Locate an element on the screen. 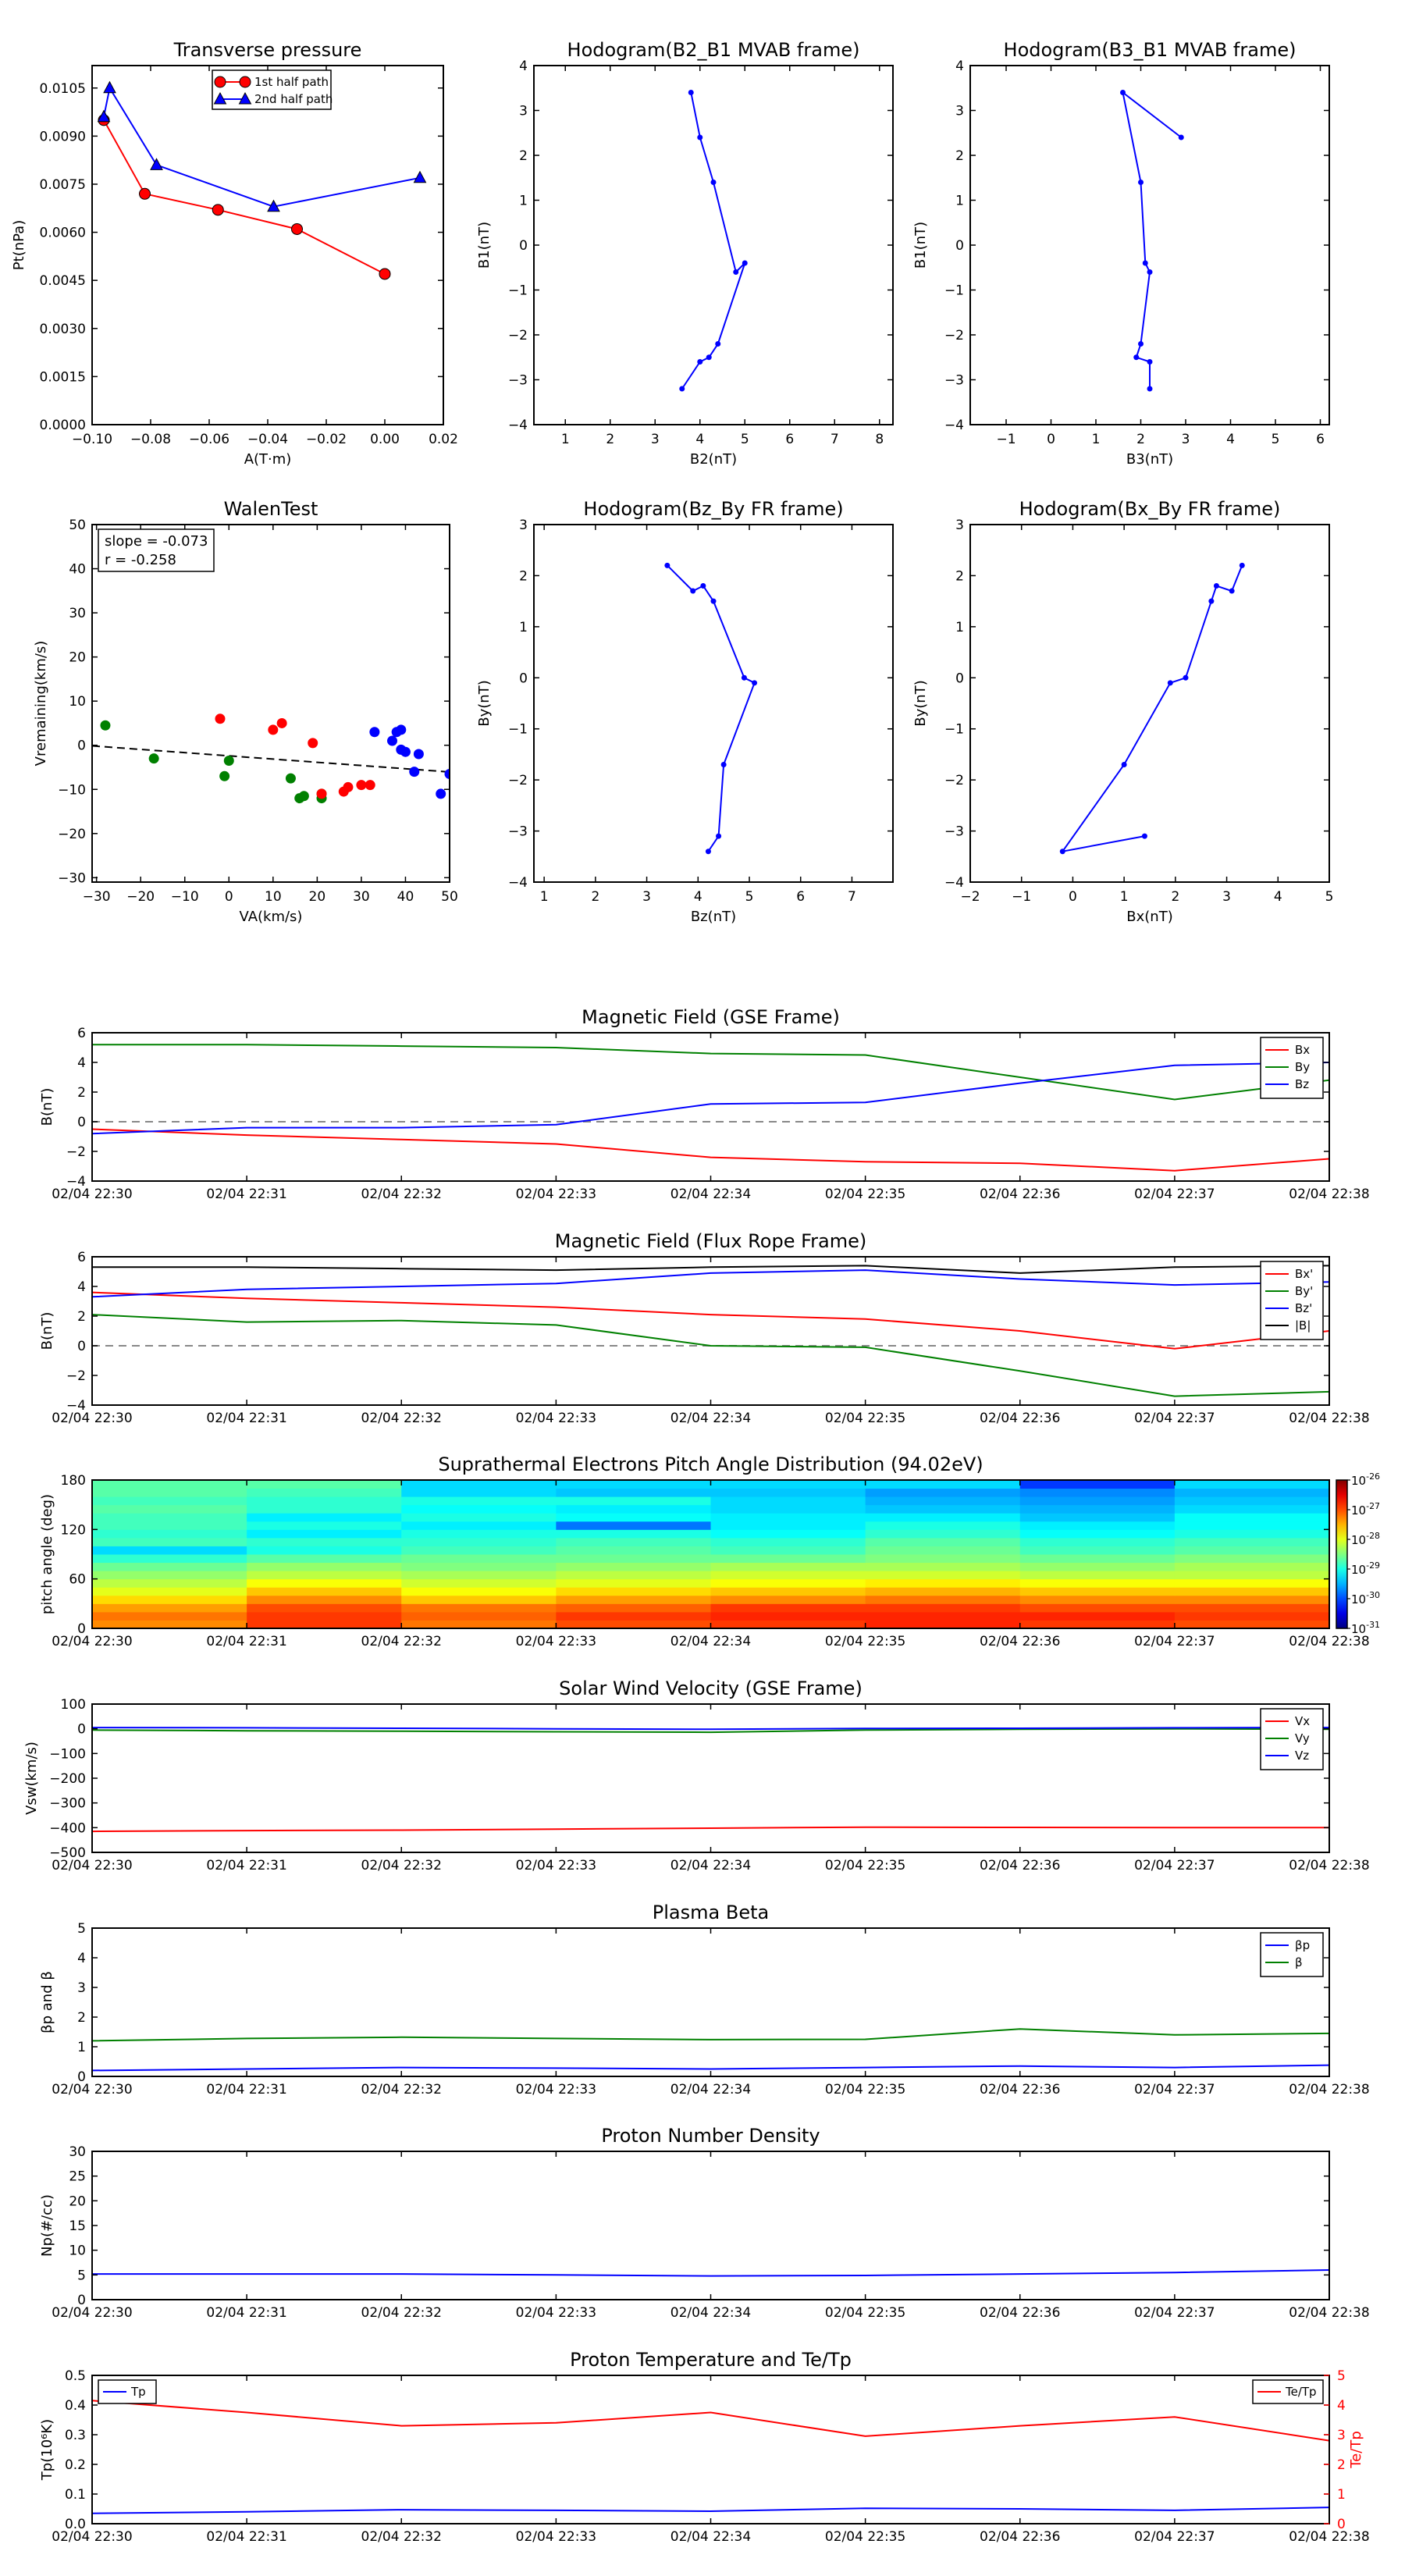 This screenshot has width=1405, height=2576. h2-xtick: 0 is located at coordinates (1051, 439).